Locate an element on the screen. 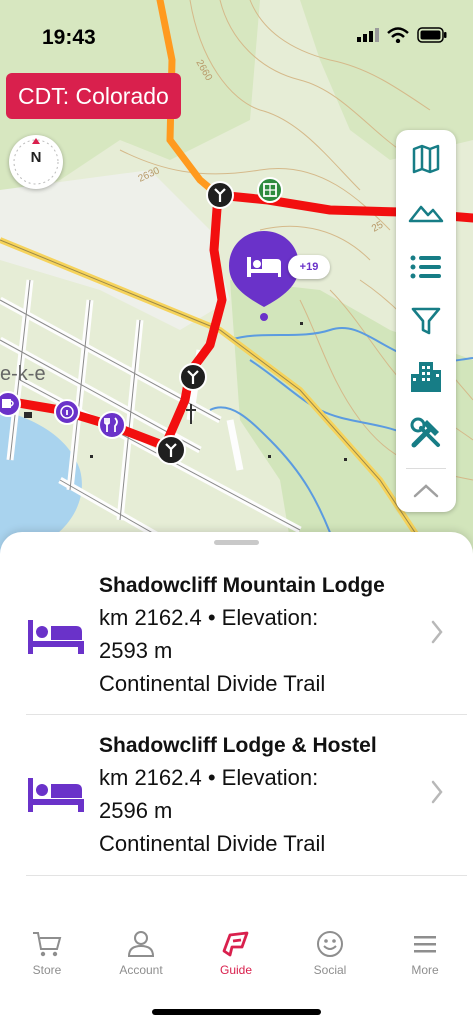  result-title: Shadowcliff Lodge & Hostel is located at coordinates (238, 745).